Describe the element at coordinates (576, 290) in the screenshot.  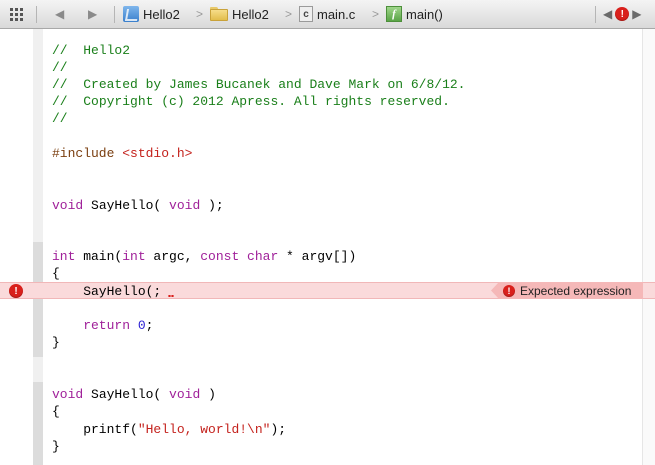
I see `error-message-text: Expected expression` at that location.